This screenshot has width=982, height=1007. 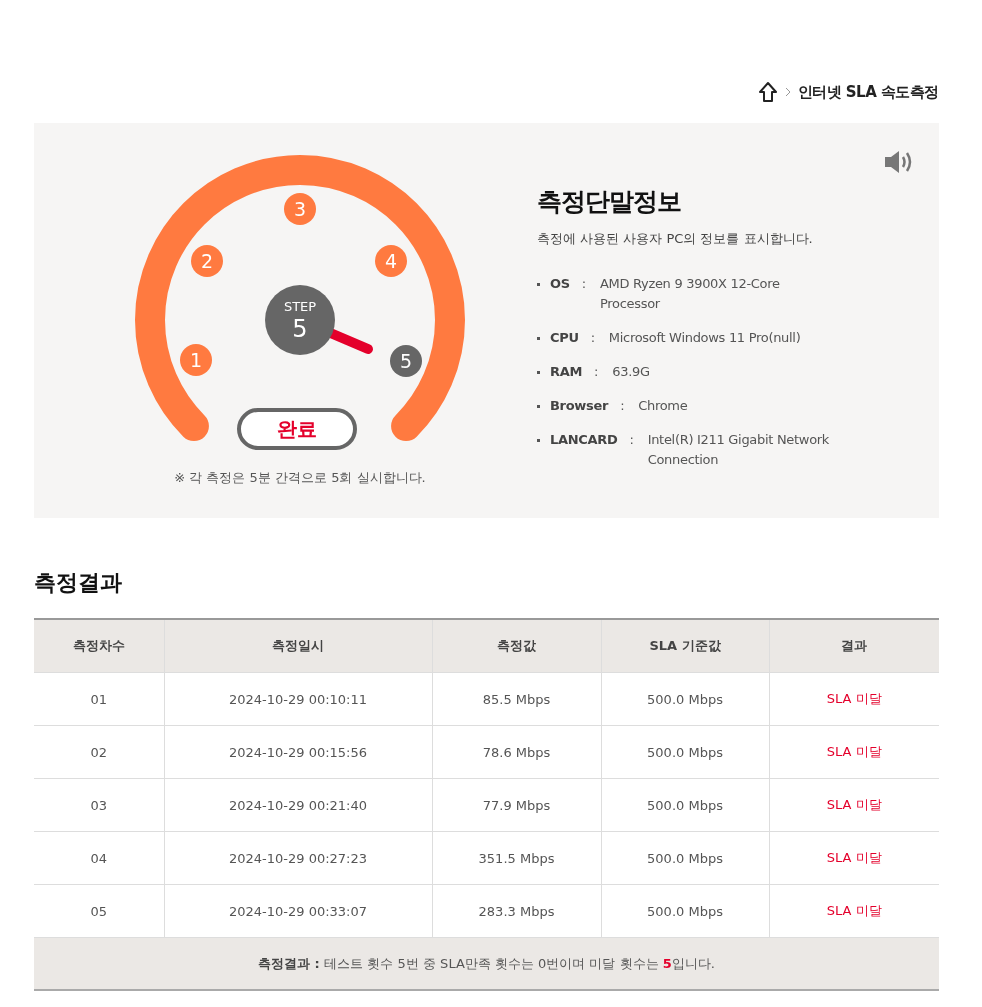 I want to click on step-marker: 1, so click(x=196, y=360).